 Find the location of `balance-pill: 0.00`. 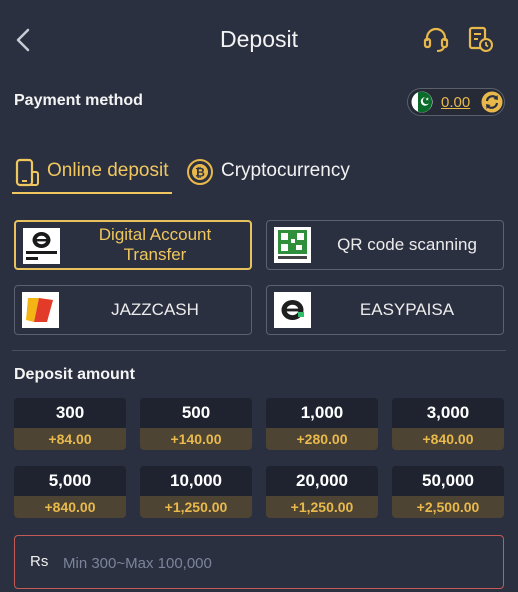

balance-pill: 0.00 is located at coordinates (456, 102).